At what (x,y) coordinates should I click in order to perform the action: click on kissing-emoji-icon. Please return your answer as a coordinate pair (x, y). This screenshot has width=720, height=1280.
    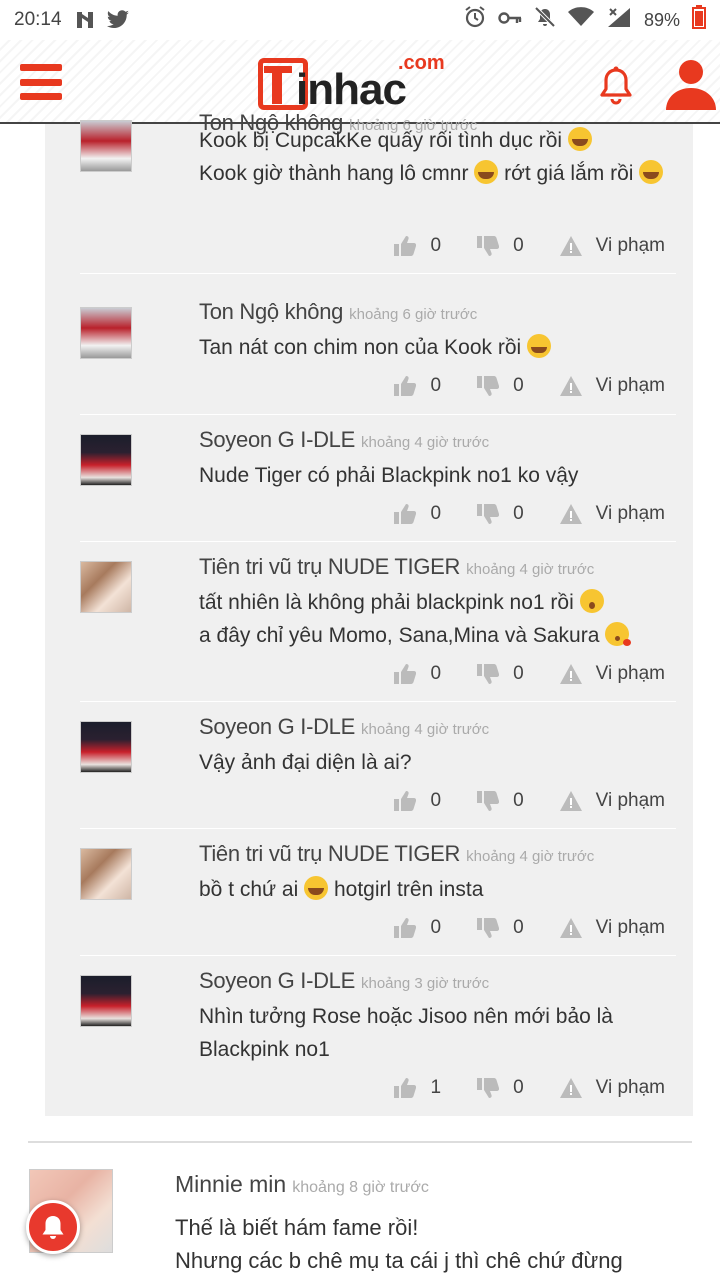
    Looking at the image, I should click on (618, 634).